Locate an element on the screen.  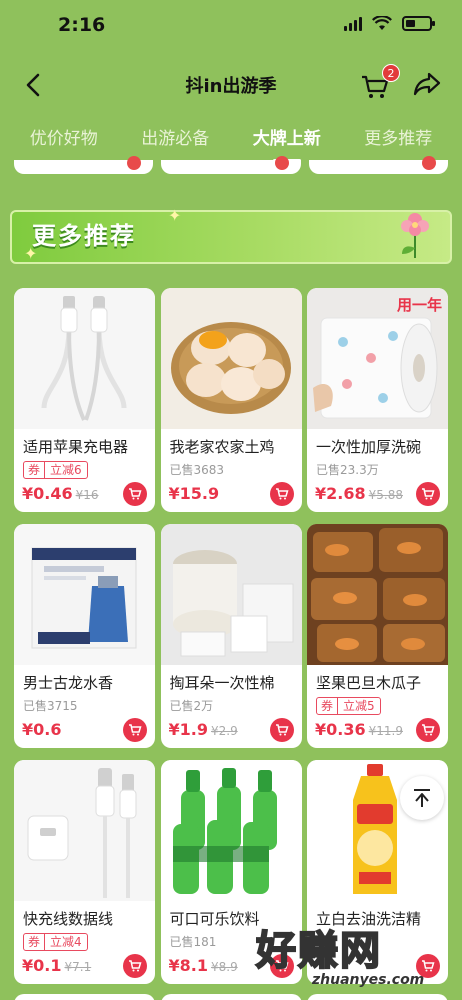
sold-count: 已售2万 is located at coordinates (191, 706).